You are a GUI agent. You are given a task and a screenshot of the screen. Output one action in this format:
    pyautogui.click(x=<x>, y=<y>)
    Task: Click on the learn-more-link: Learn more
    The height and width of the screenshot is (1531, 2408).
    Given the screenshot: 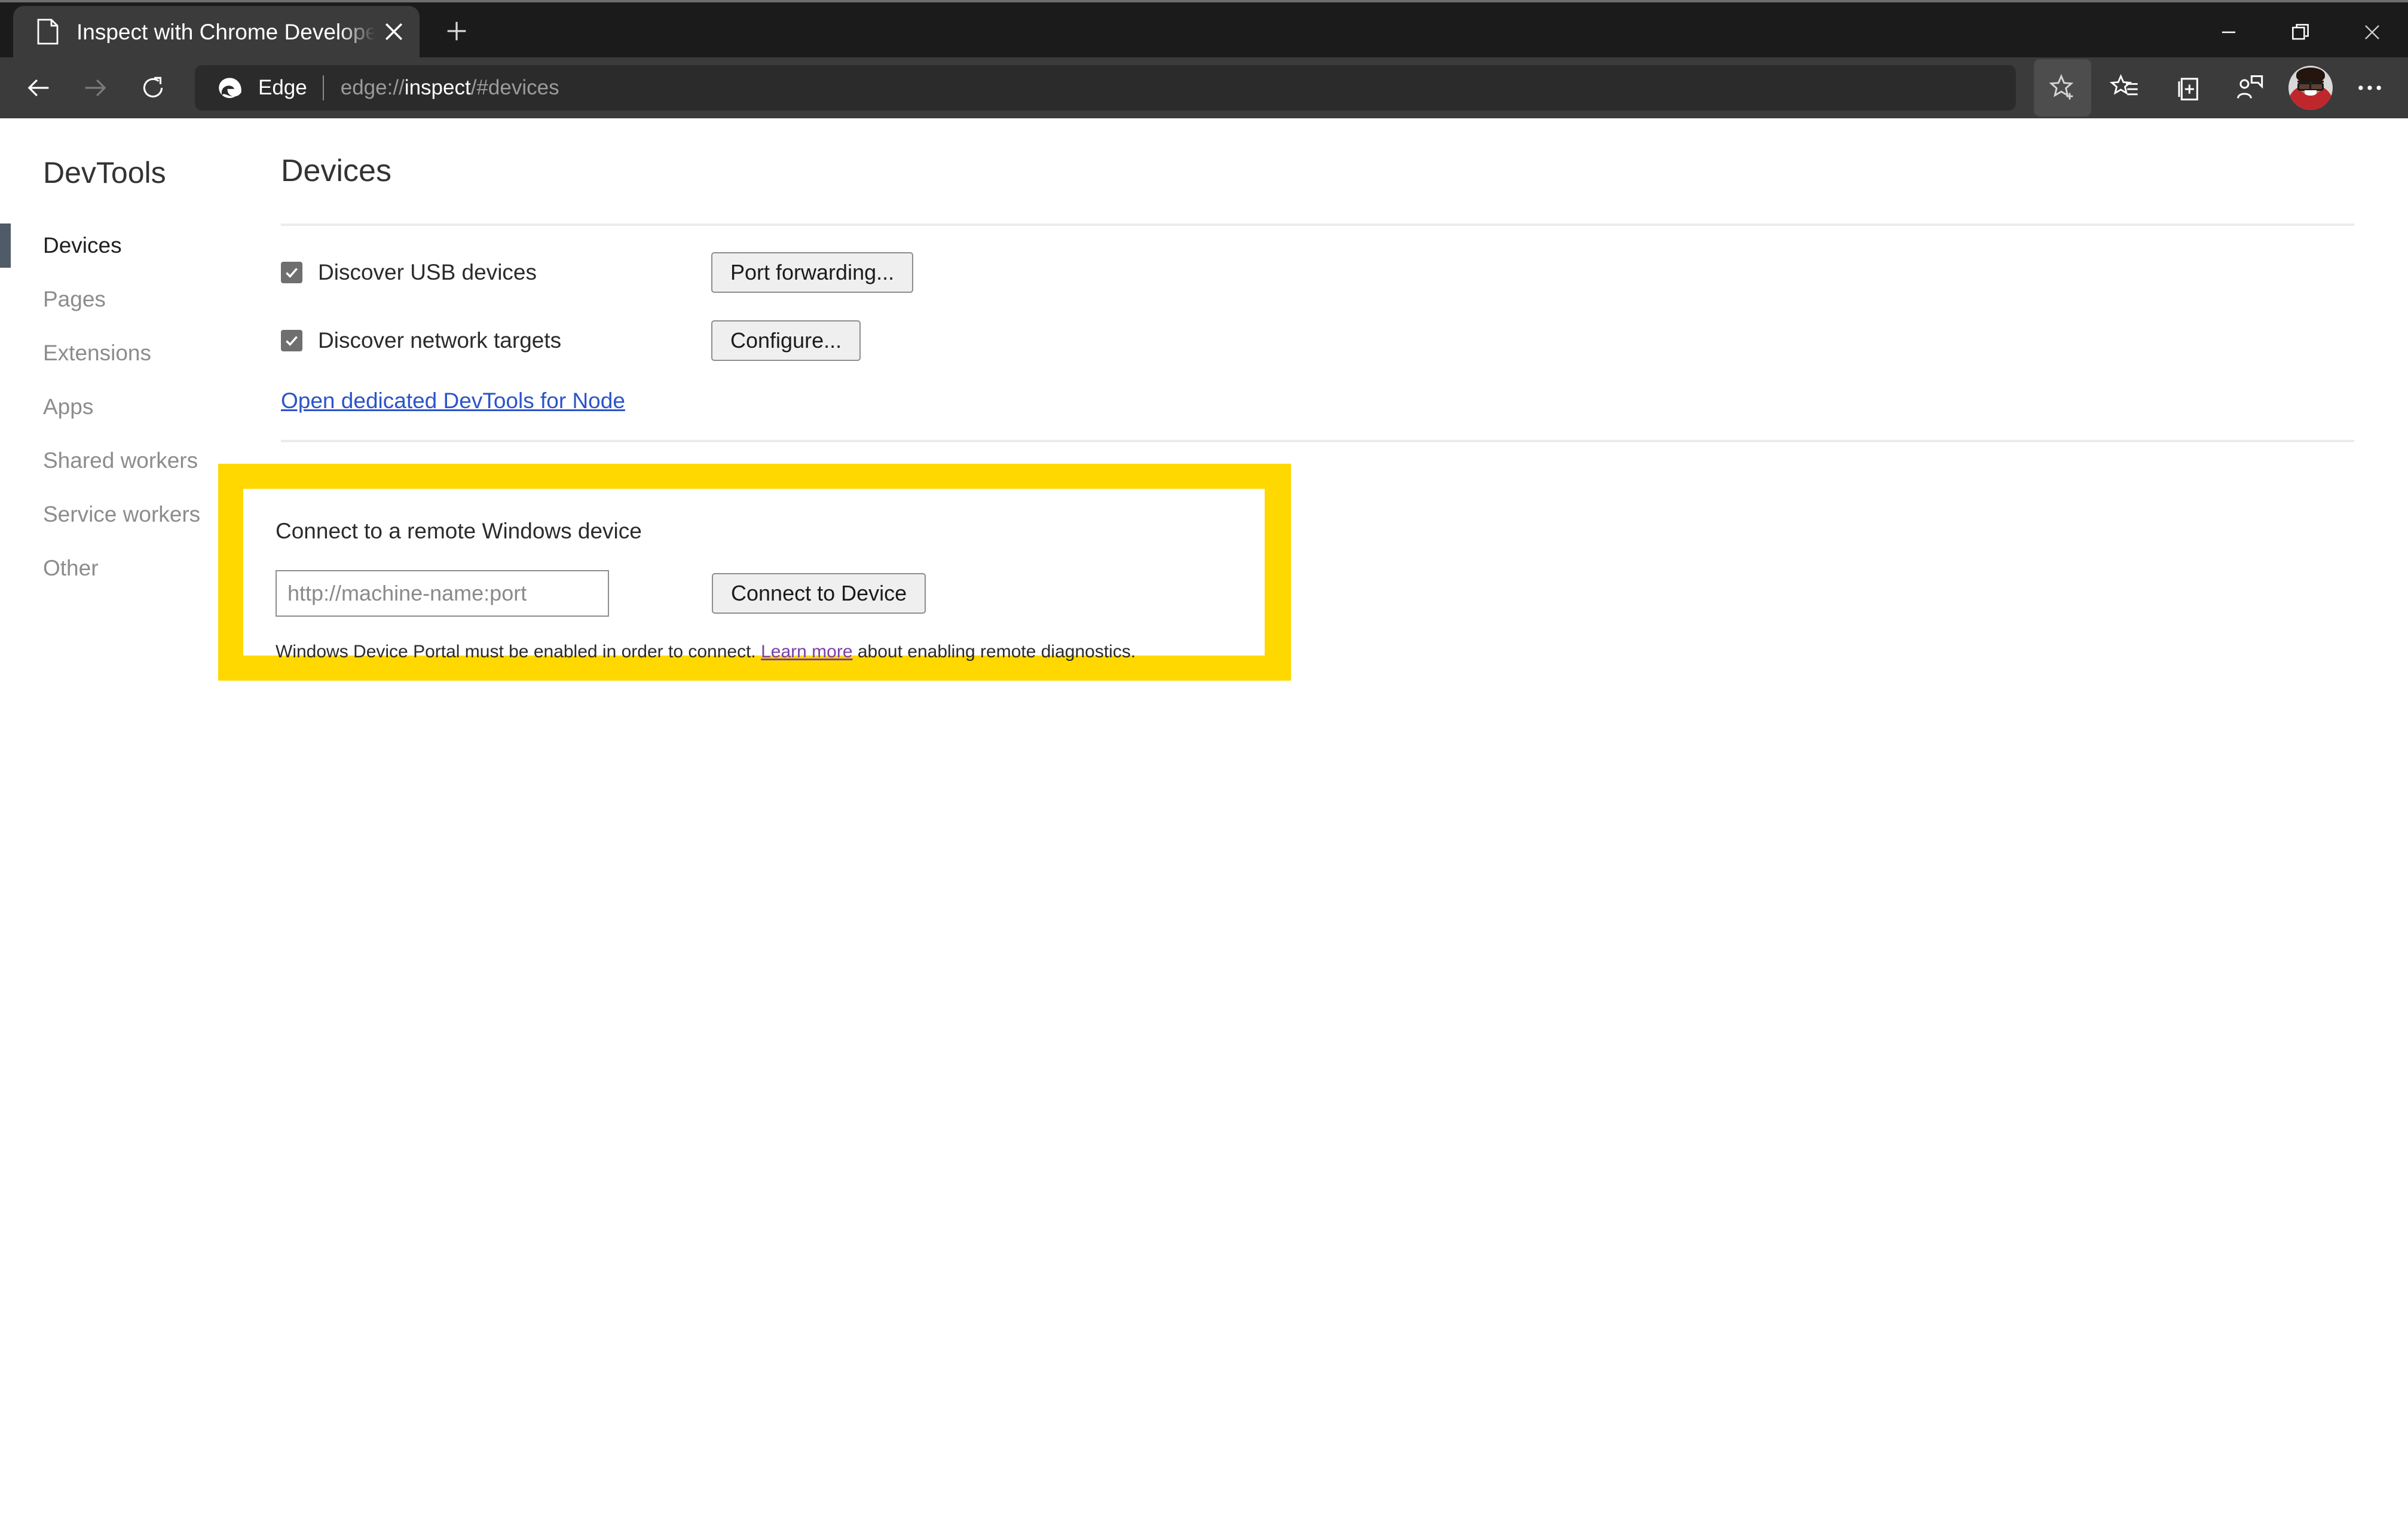 What is the action you would take?
    pyautogui.click(x=806, y=652)
    